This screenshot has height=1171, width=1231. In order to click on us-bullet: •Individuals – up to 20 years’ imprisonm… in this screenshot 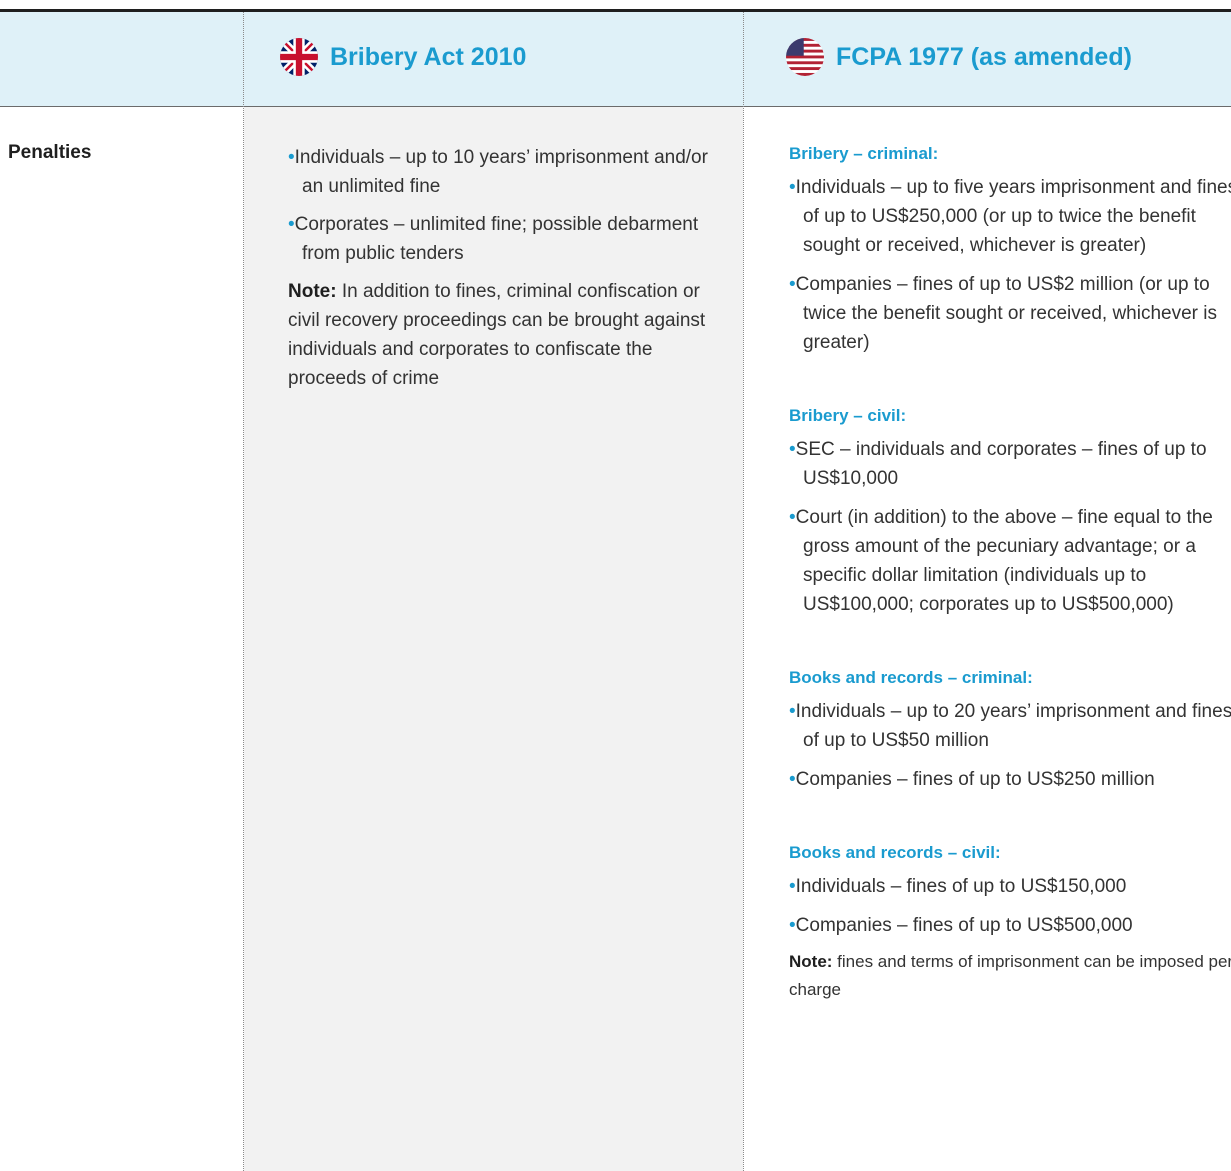, I will do `click(1010, 726)`.